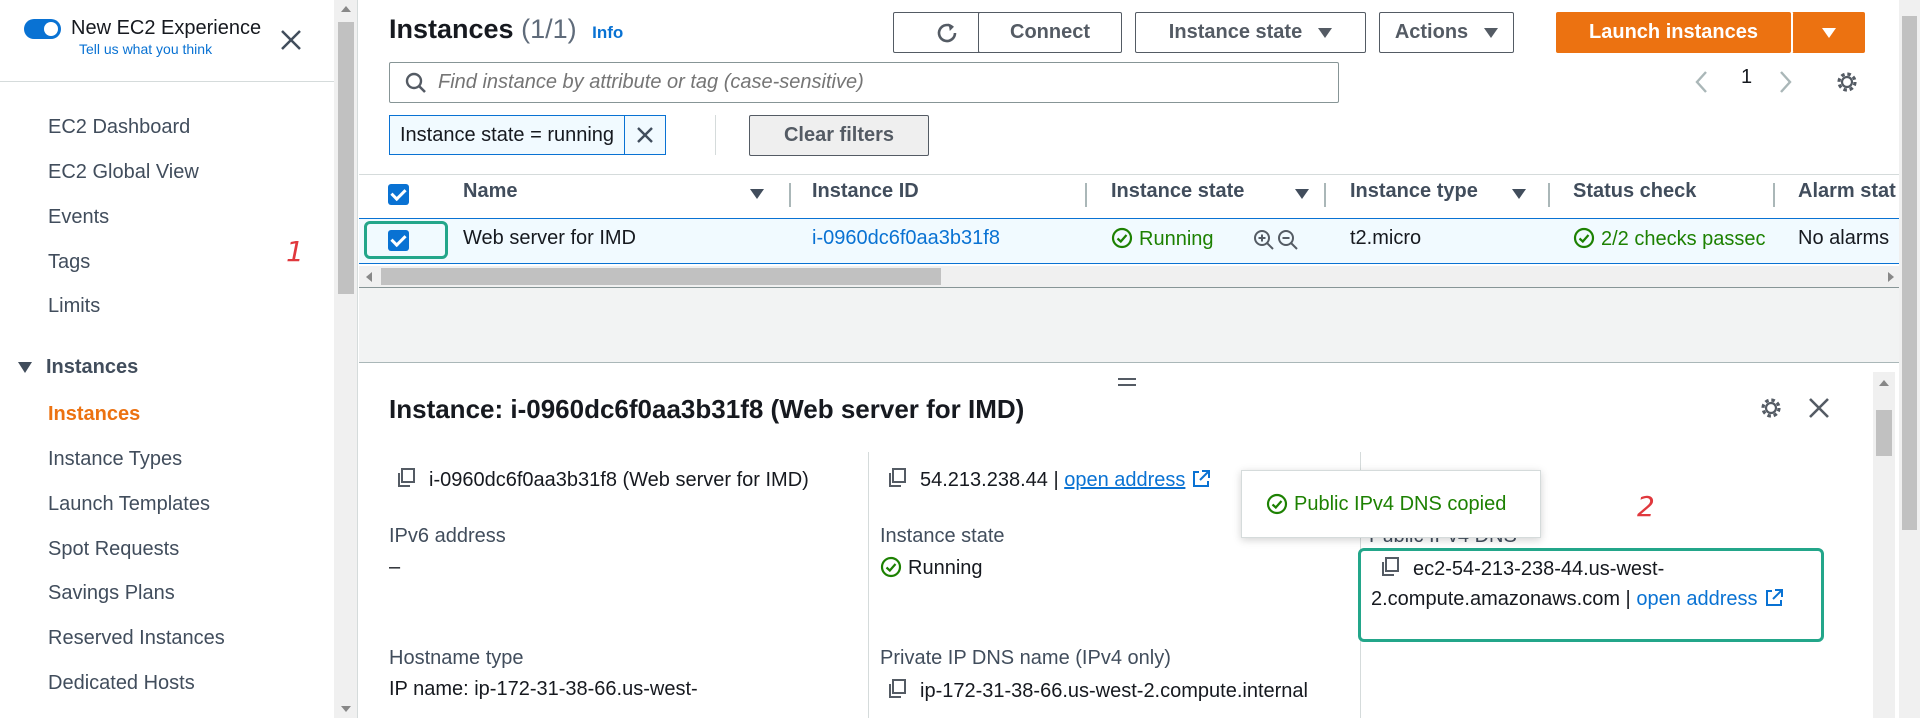 The width and height of the screenshot is (1920, 718). What do you see at coordinates (398, 194) in the screenshot?
I see `select-all-checkbox` at bounding box center [398, 194].